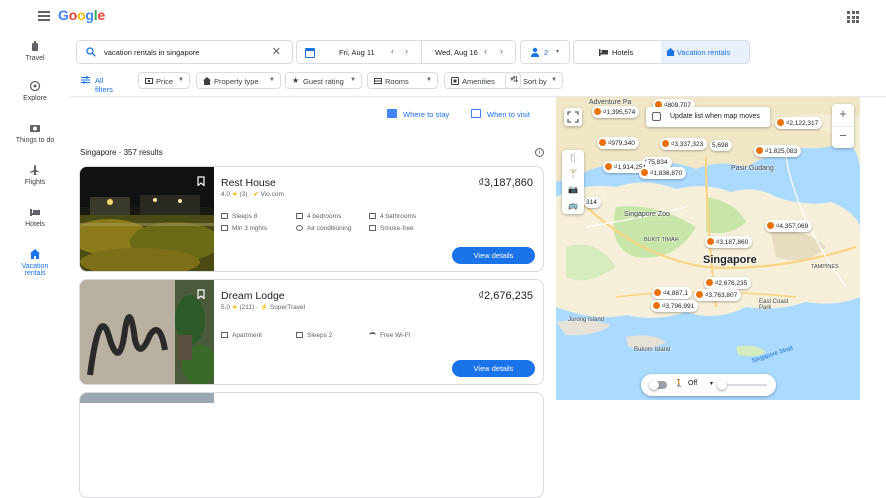 The width and height of the screenshot is (886, 498). I want to click on guest-rating-filter: ★ Guest rating ▼, so click(323, 80).